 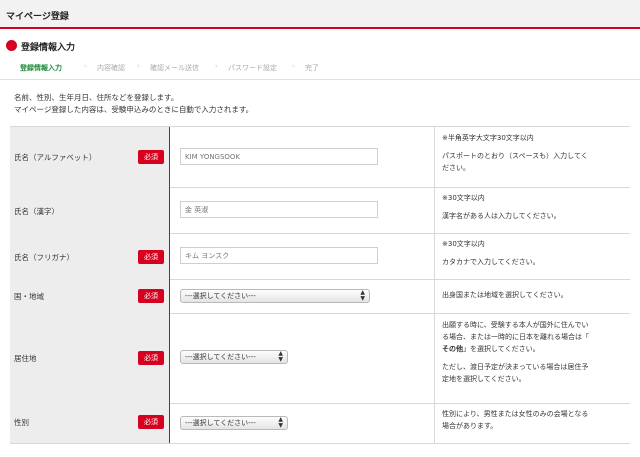 I want to click on page-title: マイページ登録, so click(x=37, y=17).